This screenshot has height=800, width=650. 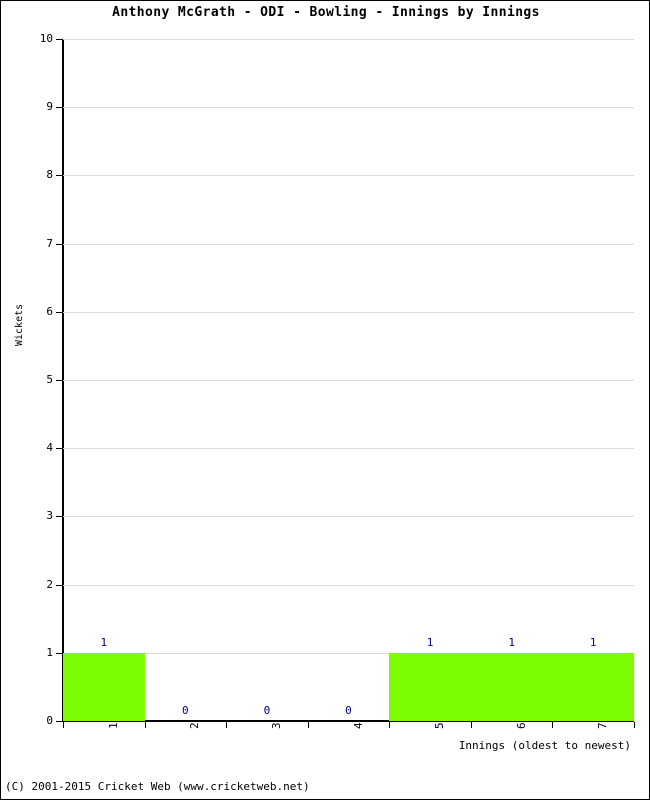 I want to click on y-tick-label: 2, so click(x=49, y=584).